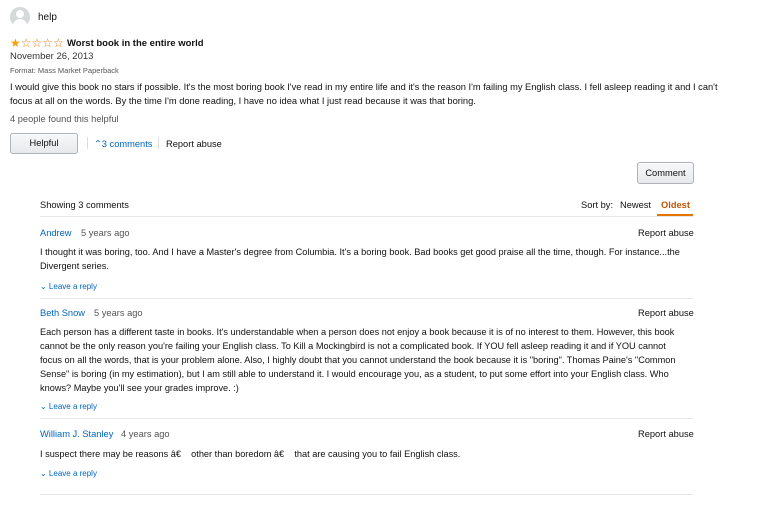  What do you see at coordinates (76, 434) in the screenshot?
I see `comment-author: William J. Stanley` at bounding box center [76, 434].